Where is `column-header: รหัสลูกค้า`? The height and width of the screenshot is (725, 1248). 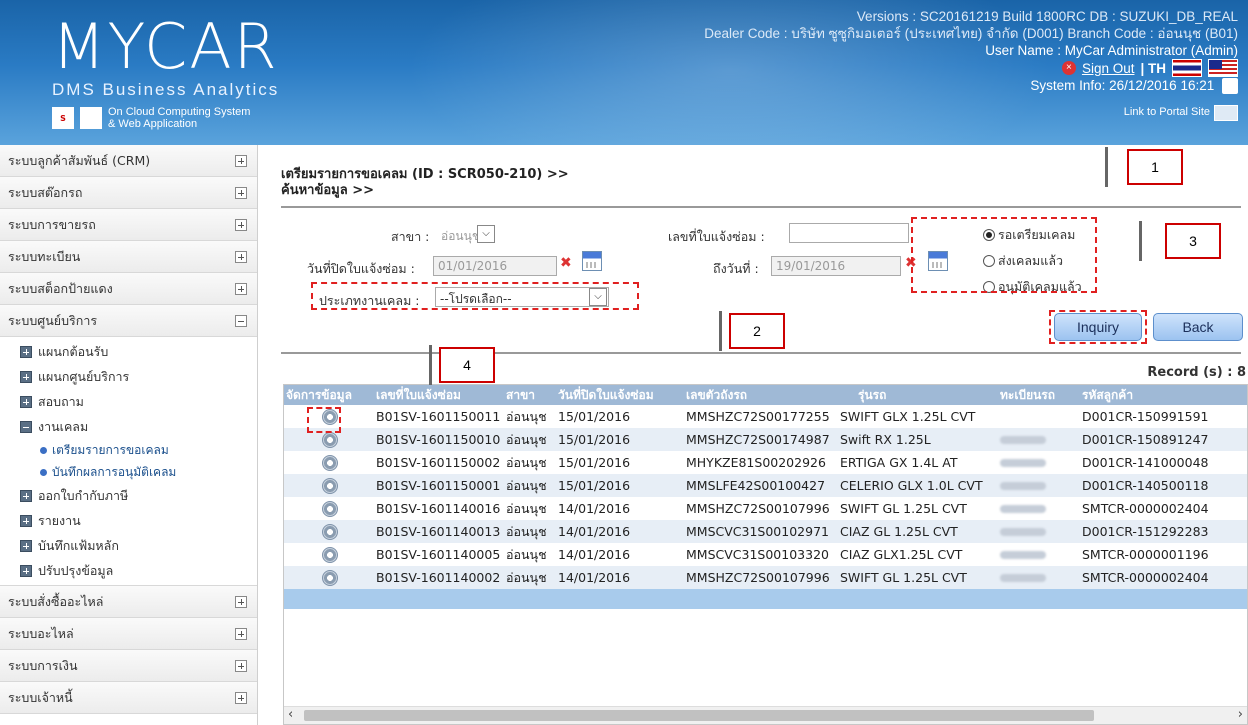
column-header: รหัสลูกค้า is located at coordinates (1108, 394).